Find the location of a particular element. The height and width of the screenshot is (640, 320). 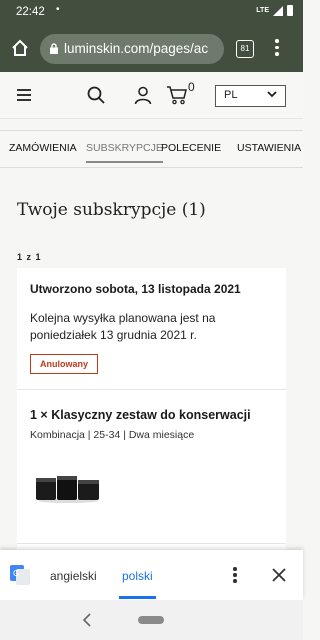

active-language-indicator is located at coordinates (137, 597).